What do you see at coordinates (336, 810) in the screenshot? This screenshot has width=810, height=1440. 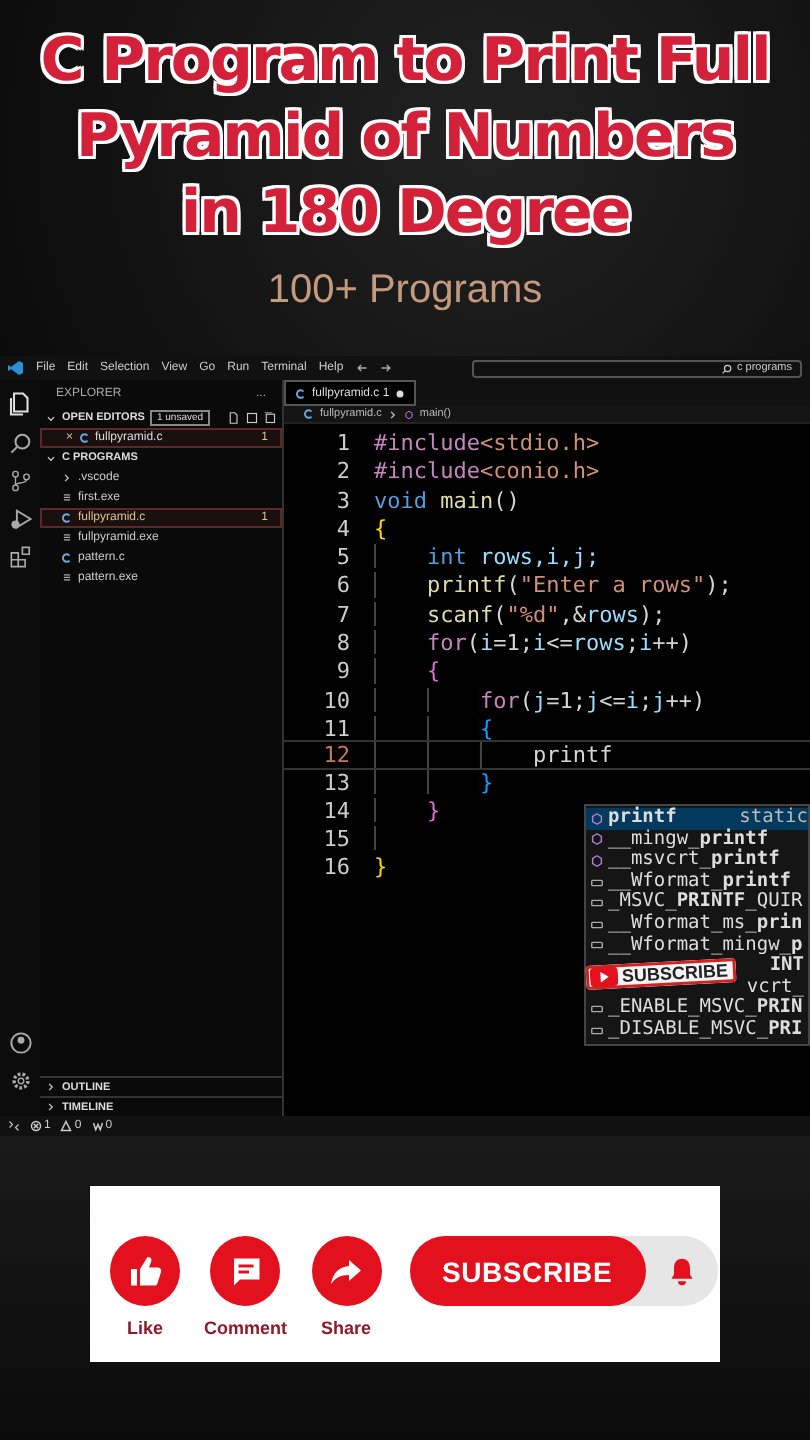 I see `line-number: 14` at bounding box center [336, 810].